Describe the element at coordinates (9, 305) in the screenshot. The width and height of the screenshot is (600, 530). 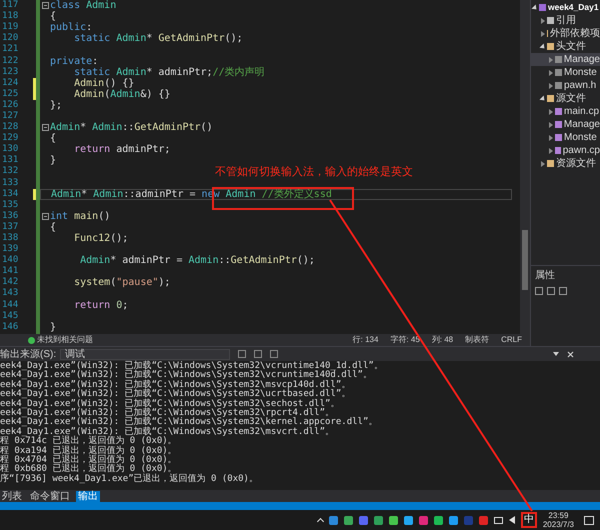
I see `line-number: 144` at that location.